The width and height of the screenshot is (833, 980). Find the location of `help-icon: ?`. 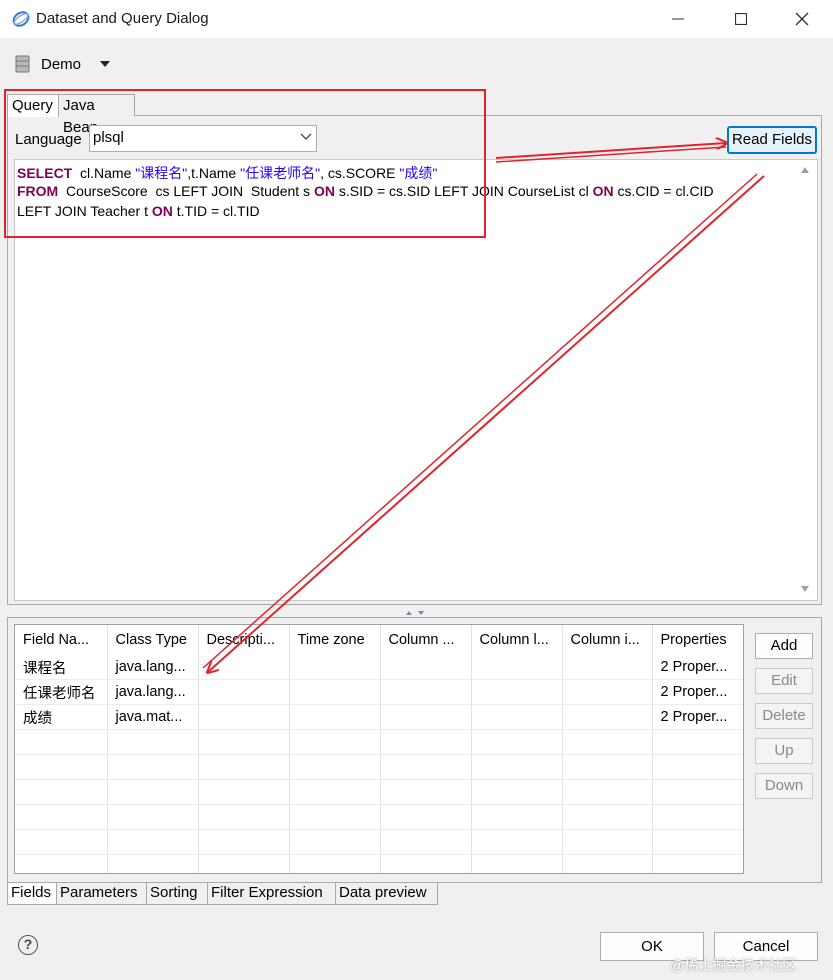

help-icon: ? is located at coordinates (28, 945).